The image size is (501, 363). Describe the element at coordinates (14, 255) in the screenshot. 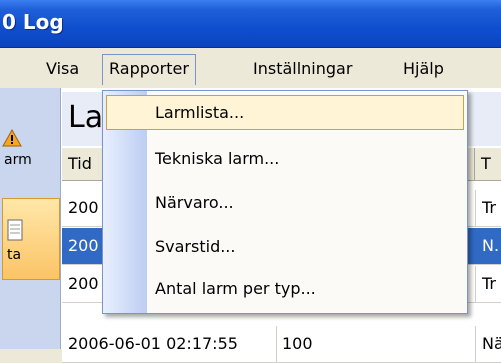

I see `sidebar-item-data-label: ta` at that location.